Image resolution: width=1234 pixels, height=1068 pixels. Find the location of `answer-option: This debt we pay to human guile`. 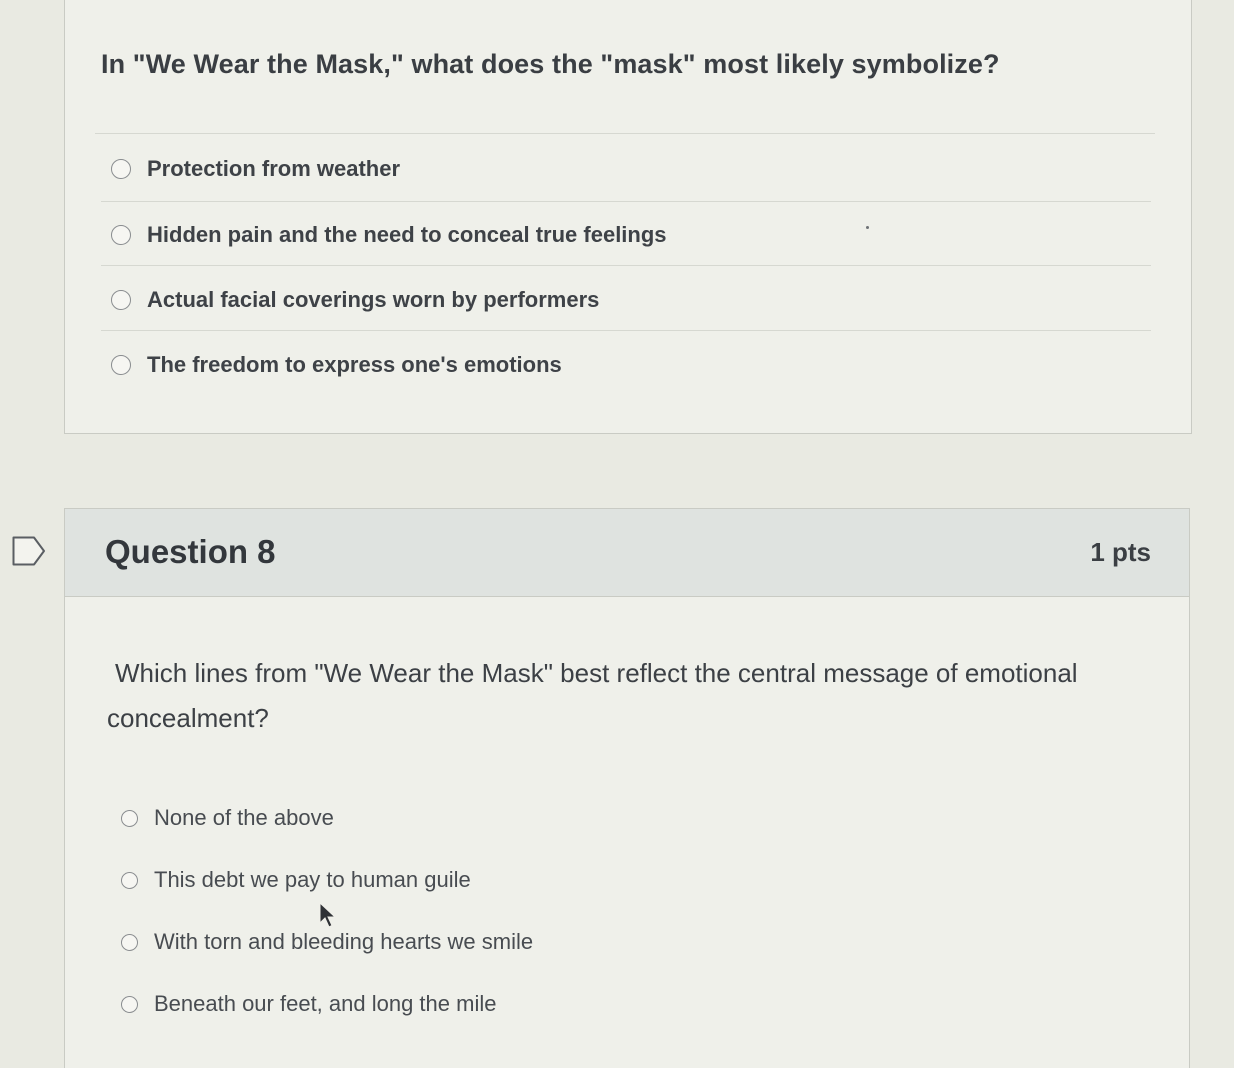

answer-option: This debt we pay to human guile is located at coordinates (296, 880).